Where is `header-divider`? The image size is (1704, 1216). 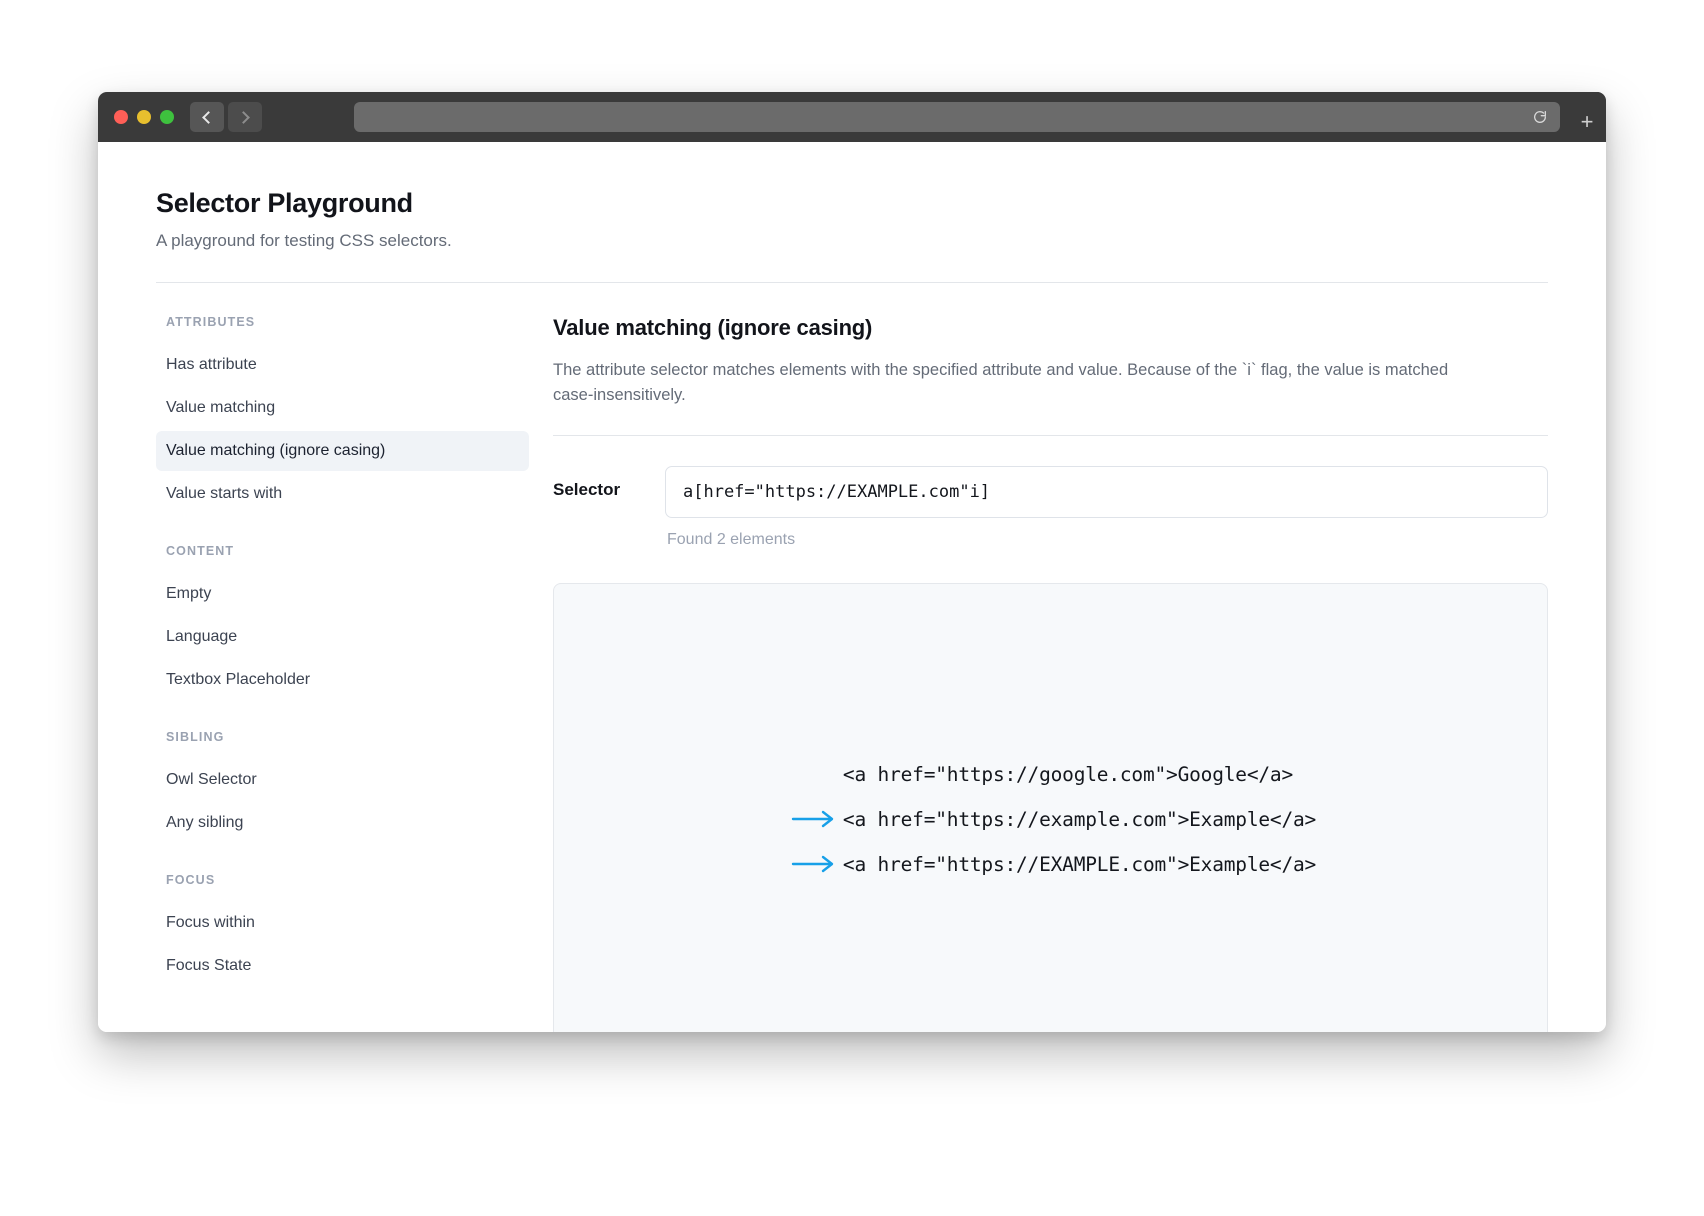
header-divider is located at coordinates (852, 282).